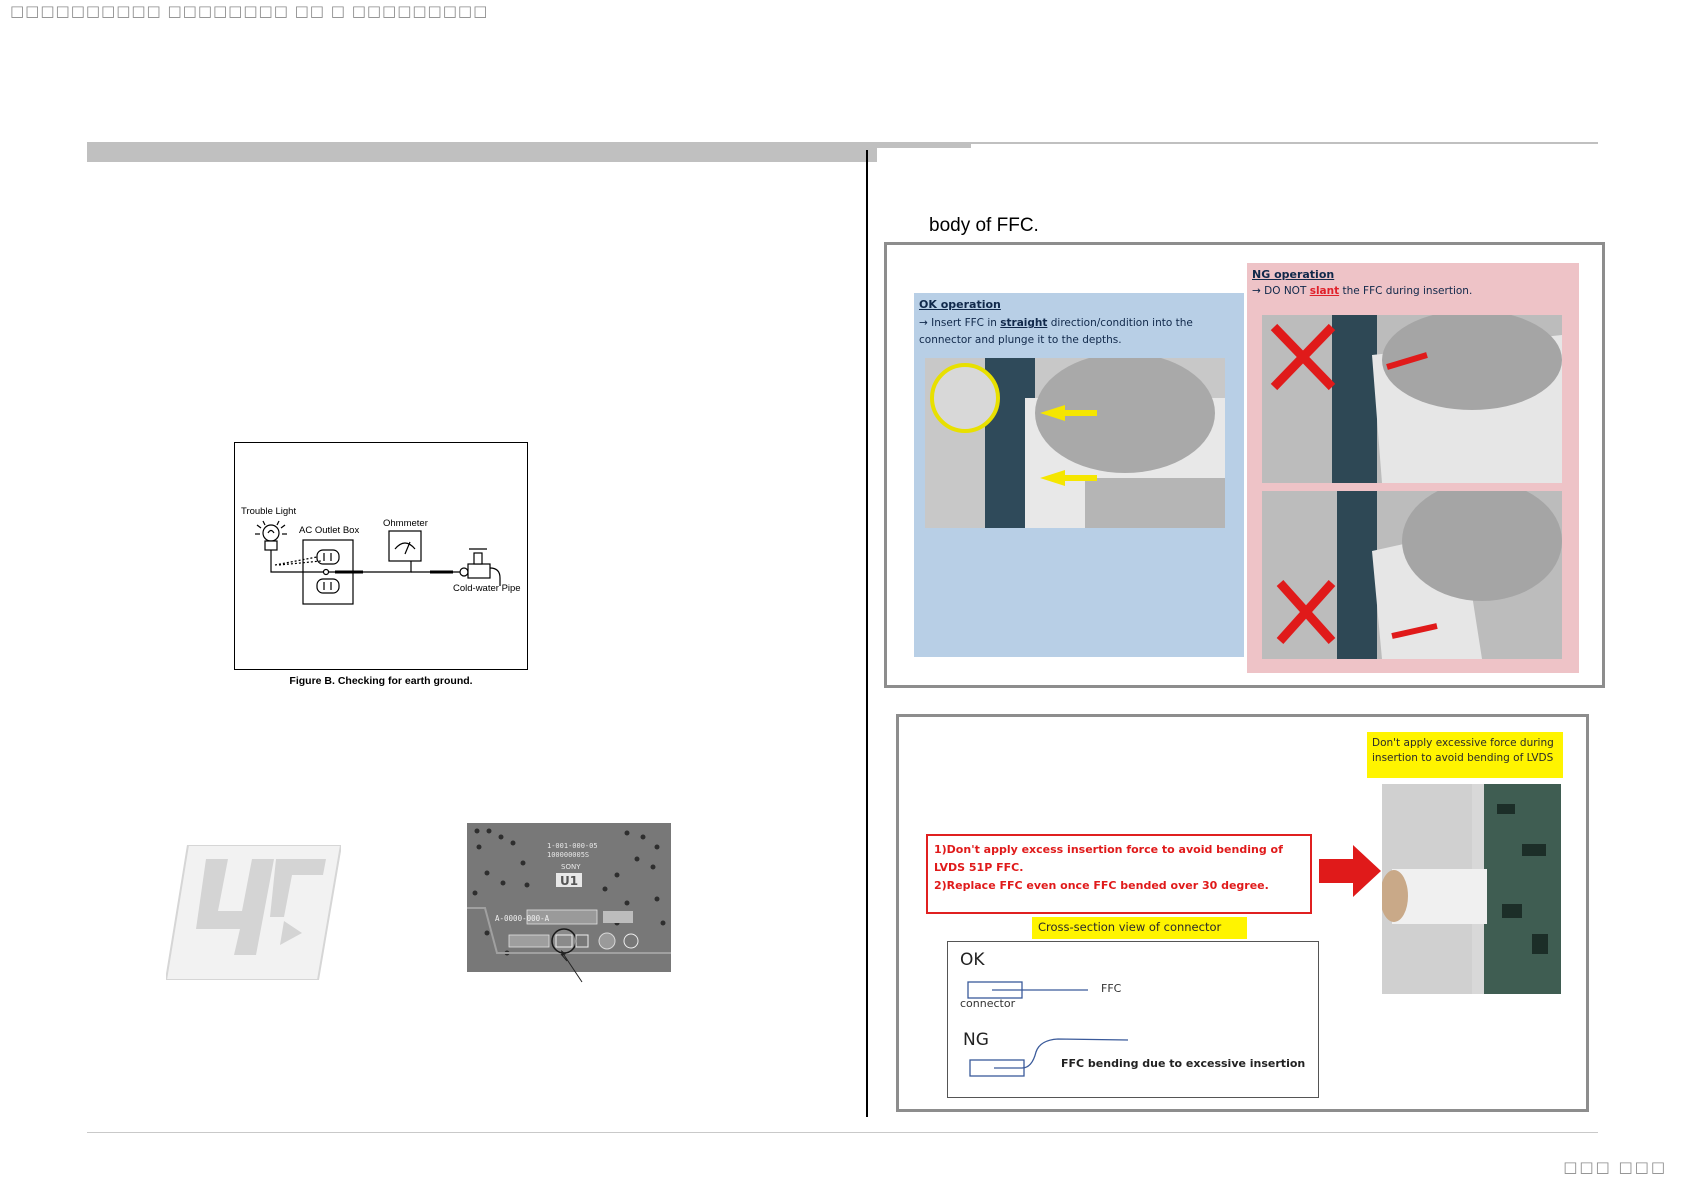 Image resolution: width=1683 pixels, height=1191 pixels. I want to click on board-ref: U1, so click(569, 881).